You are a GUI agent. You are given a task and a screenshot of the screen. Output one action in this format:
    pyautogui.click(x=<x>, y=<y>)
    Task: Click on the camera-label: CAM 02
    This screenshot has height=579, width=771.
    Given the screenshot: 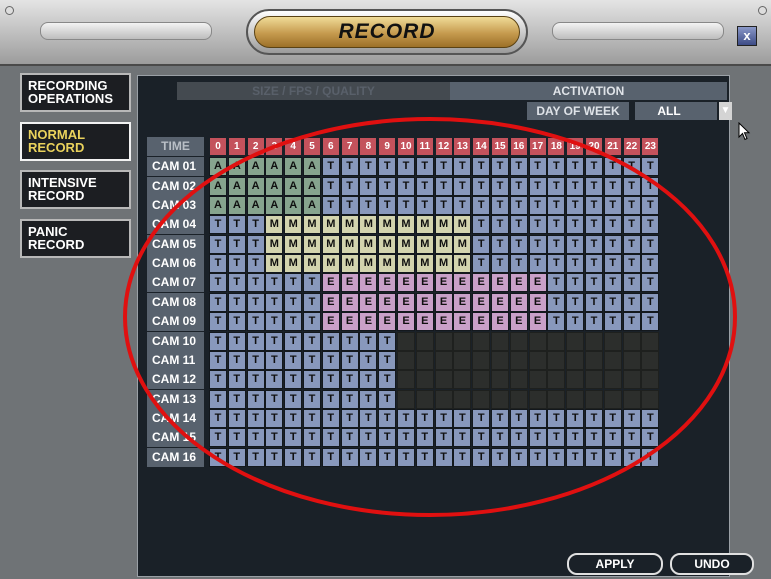 What is the action you would take?
    pyautogui.click(x=175, y=186)
    